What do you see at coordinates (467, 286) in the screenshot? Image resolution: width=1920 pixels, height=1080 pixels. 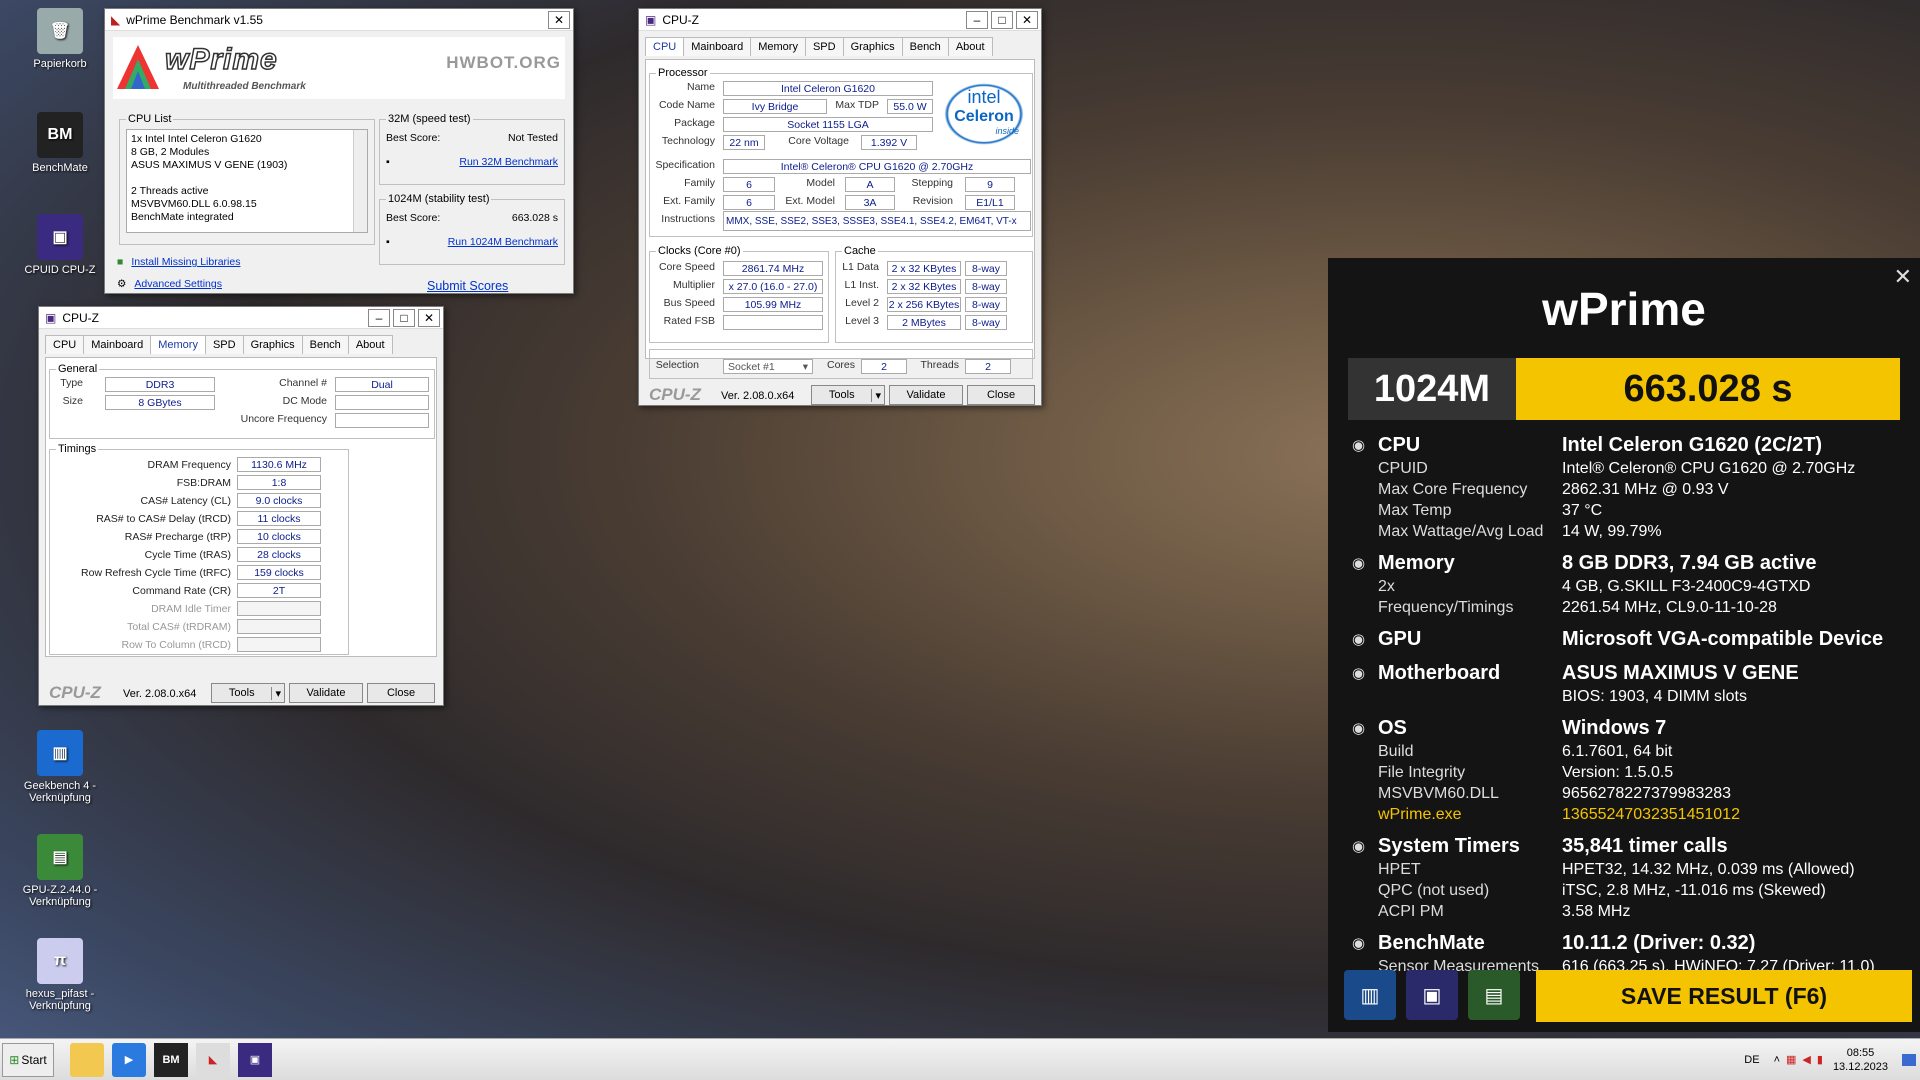 I see `submit-scores-link: Submit Scores` at bounding box center [467, 286].